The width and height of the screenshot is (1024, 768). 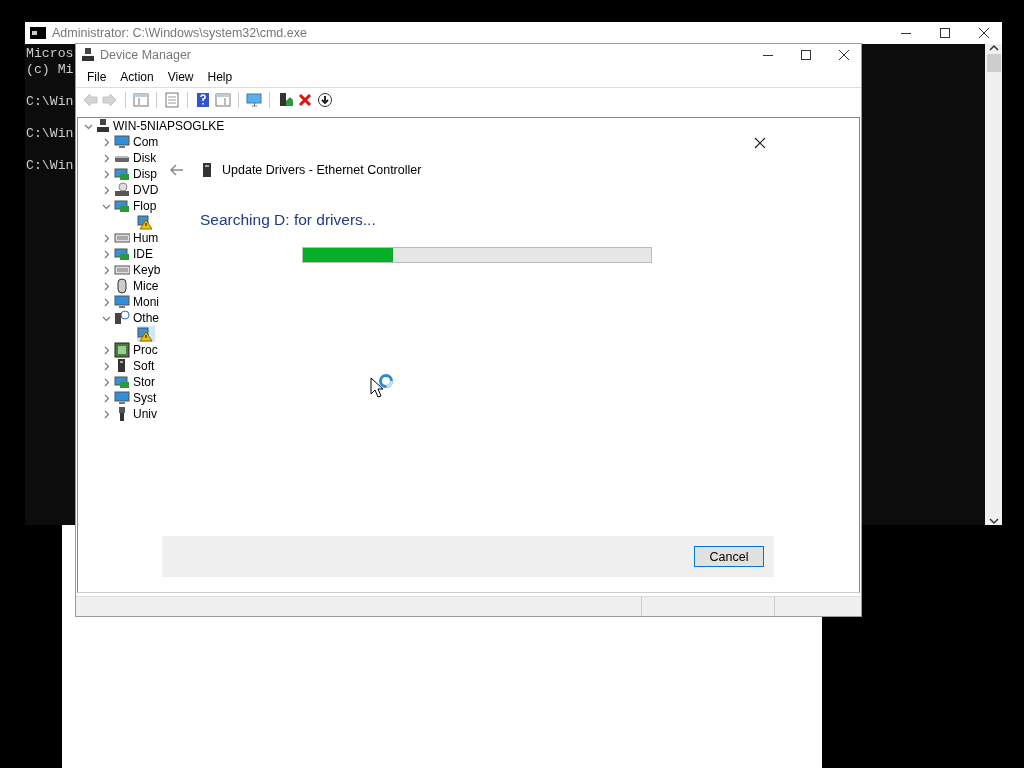 I want to click on console-text: (c) Mi, so click(x=50, y=69).